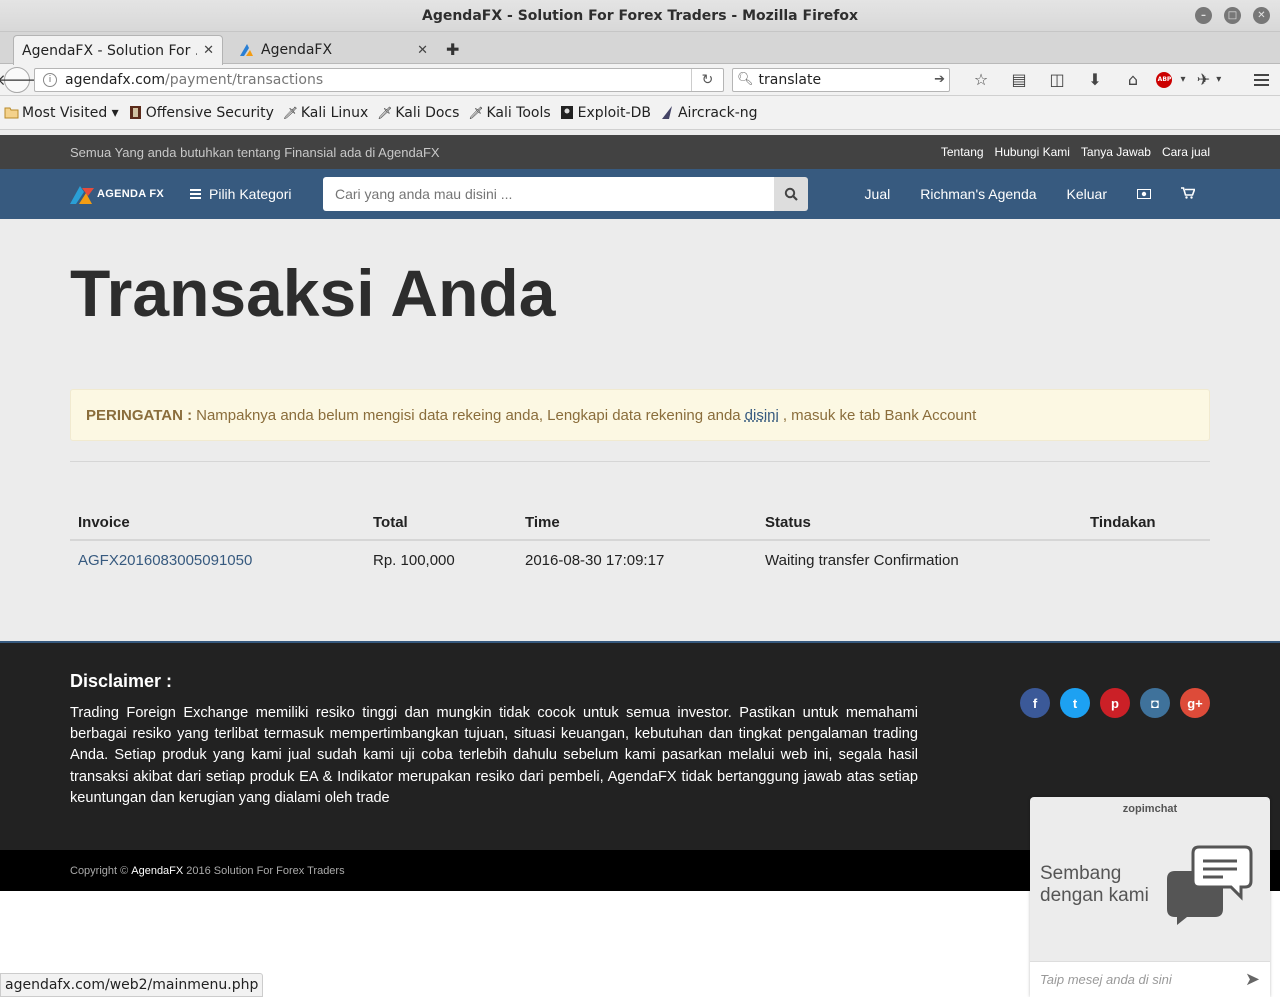 This screenshot has height=997, width=1280. What do you see at coordinates (99, 870) in the screenshot?
I see `copyright-prefix: Copyright ©` at bounding box center [99, 870].